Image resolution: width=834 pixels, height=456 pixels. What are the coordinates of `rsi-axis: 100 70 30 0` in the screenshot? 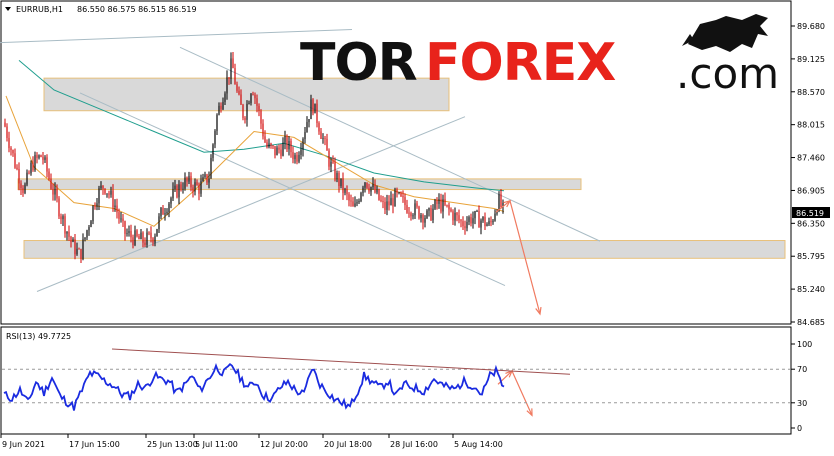 It's located at (801, 386).